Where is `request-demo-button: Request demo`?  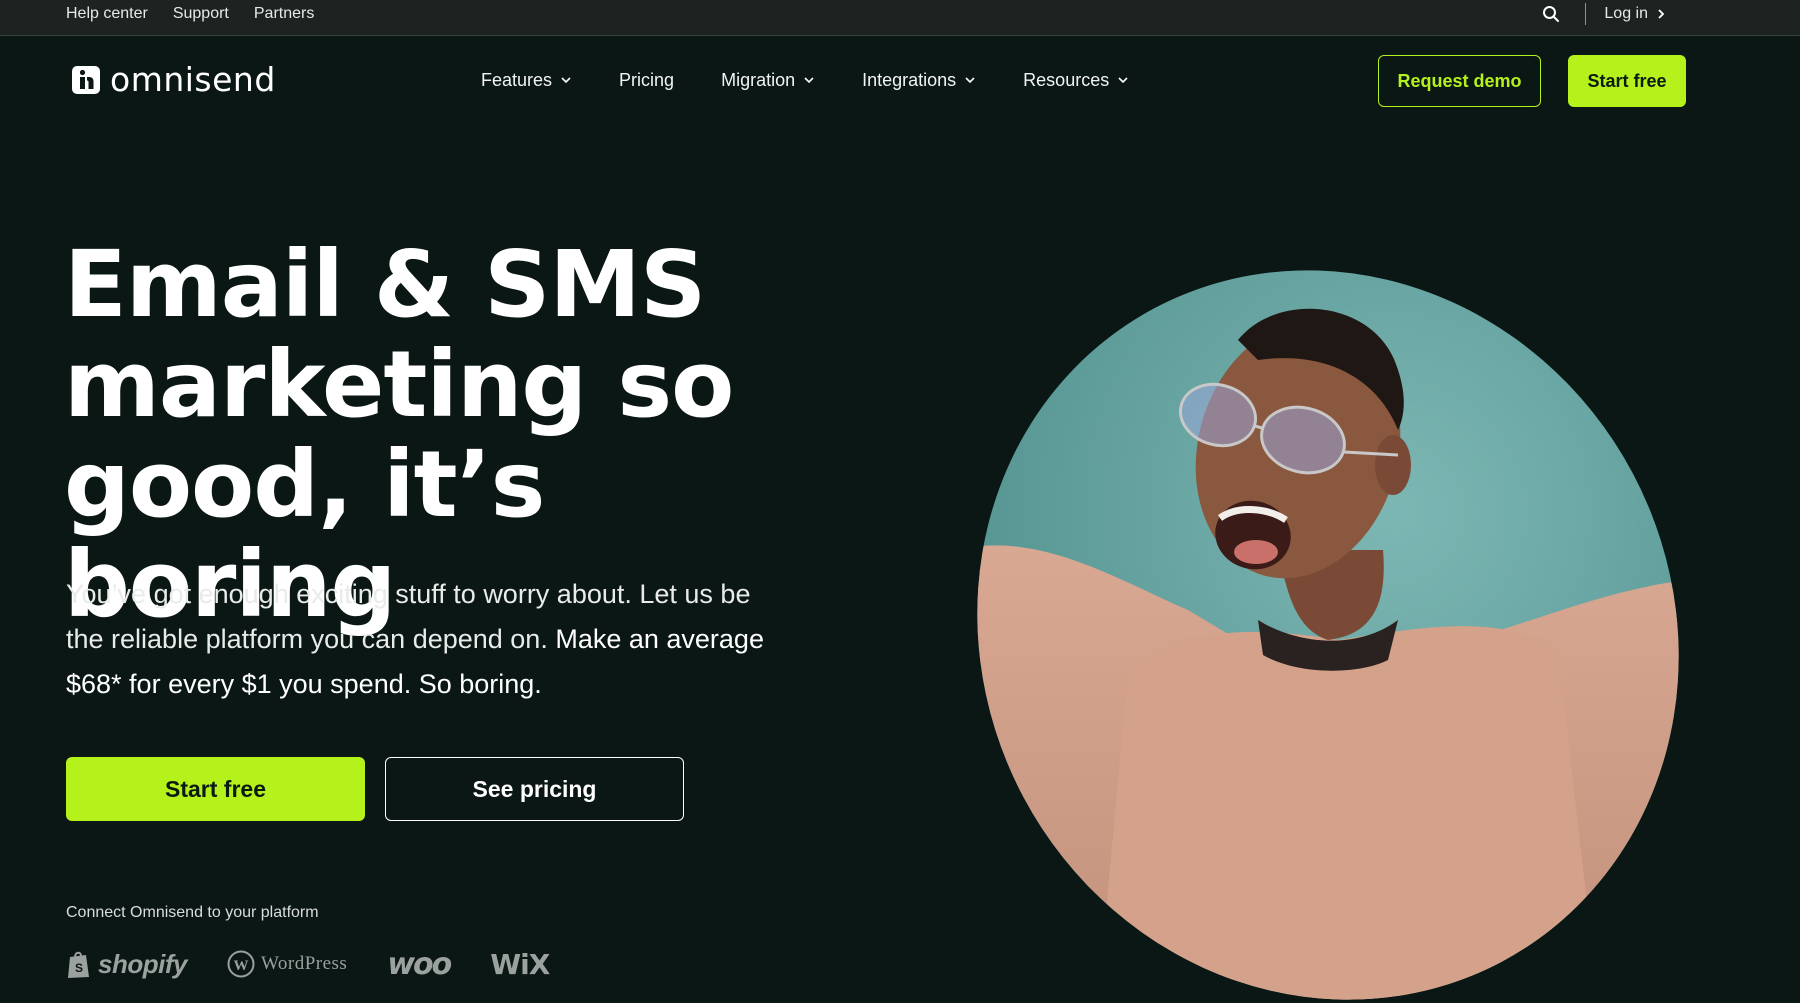 request-demo-button: Request demo is located at coordinates (1459, 81).